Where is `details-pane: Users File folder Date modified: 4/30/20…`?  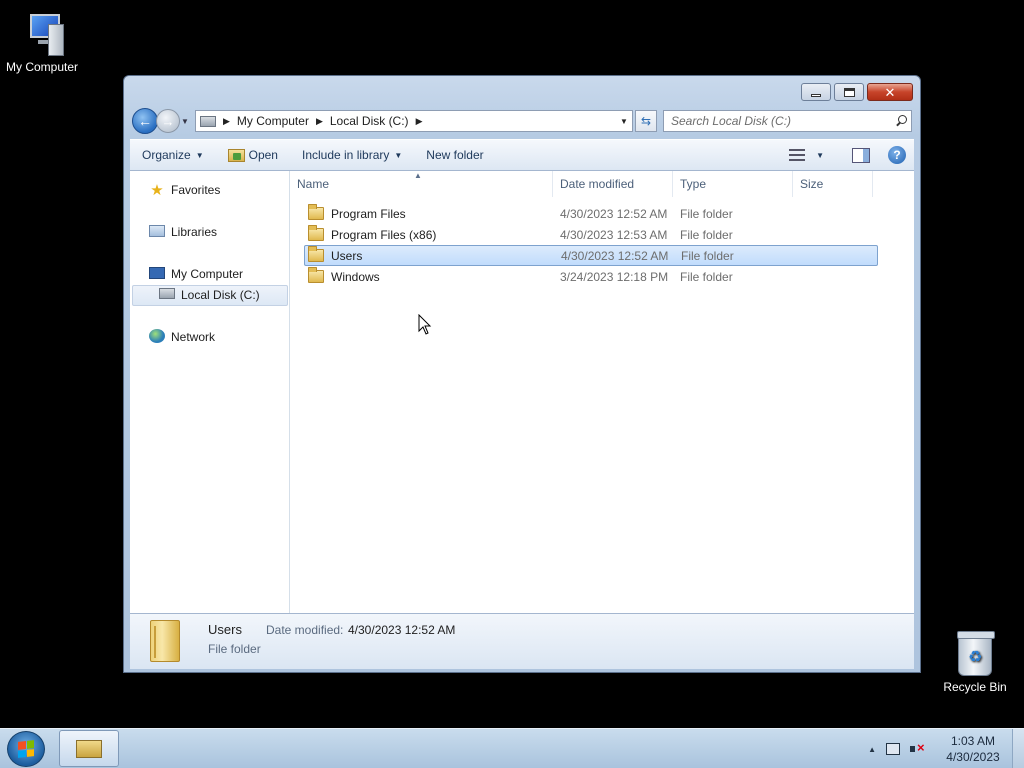
details-pane: Users File folder Date modified: 4/30/20… is located at coordinates (522, 641).